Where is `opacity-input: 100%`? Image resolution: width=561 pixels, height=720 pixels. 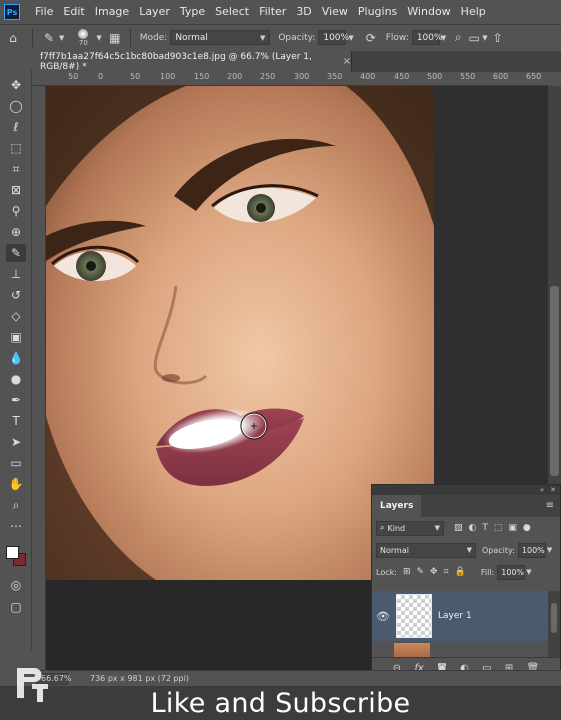
opacity-input: 100% is located at coordinates (333, 37).